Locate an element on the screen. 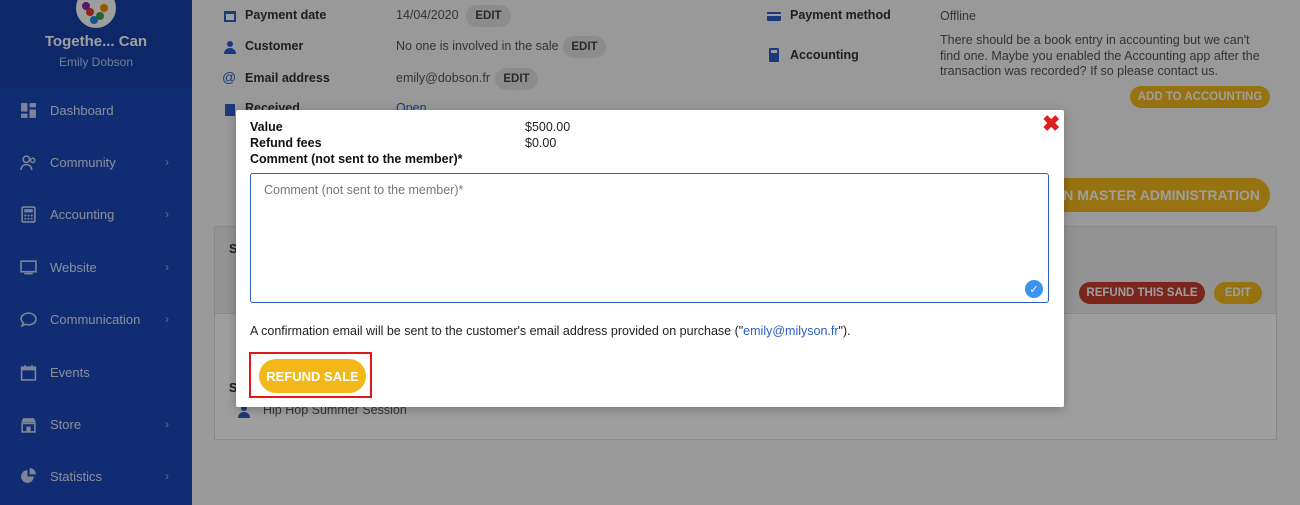 The image size is (1300, 505). refund-sale-highlight: REFUND SALE is located at coordinates (310, 375).